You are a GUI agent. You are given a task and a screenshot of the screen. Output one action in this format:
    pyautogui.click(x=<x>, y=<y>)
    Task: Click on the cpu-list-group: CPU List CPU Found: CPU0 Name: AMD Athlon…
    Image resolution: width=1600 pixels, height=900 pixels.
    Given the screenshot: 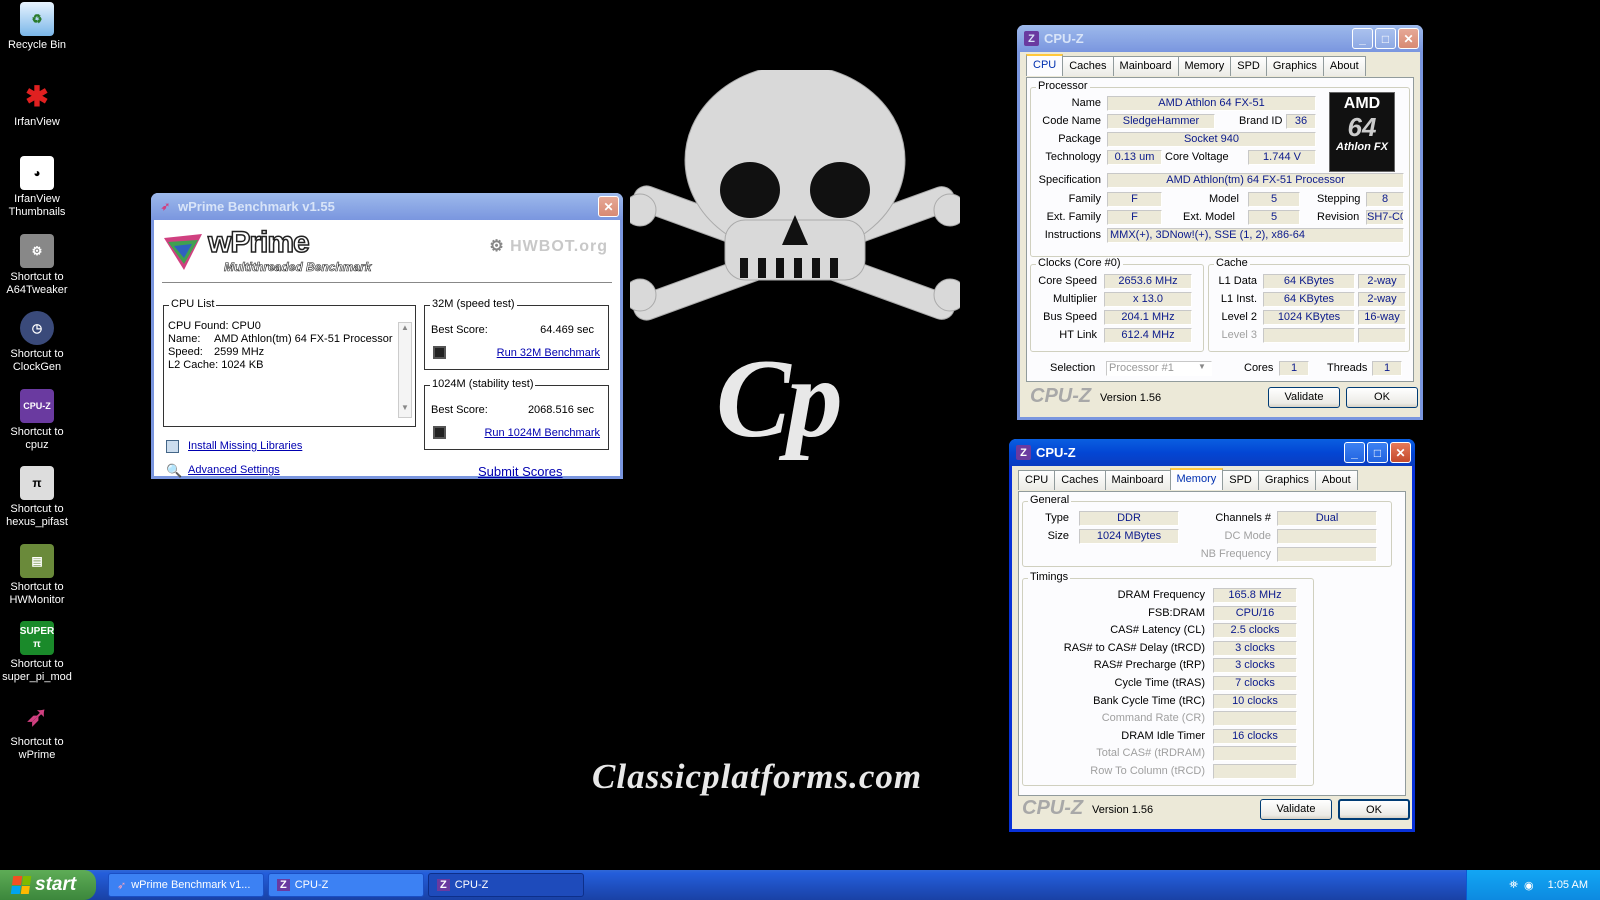 What is the action you would take?
    pyautogui.click(x=289, y=362)
    